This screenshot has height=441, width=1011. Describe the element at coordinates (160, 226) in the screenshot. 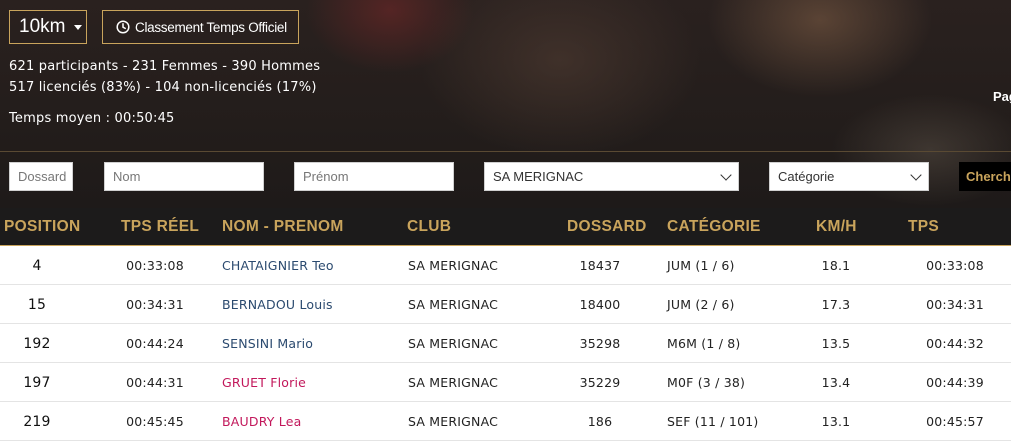

I see `header-tps-reel: TPS RÉEL` at that location.